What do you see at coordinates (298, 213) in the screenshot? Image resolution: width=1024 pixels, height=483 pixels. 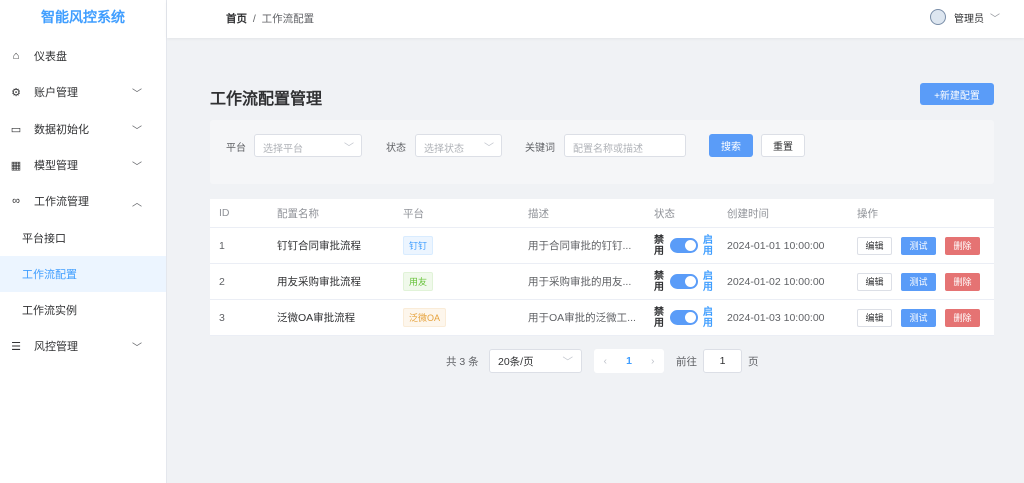 I see `col-name: 配置名称` at bounding box center [298, 213].